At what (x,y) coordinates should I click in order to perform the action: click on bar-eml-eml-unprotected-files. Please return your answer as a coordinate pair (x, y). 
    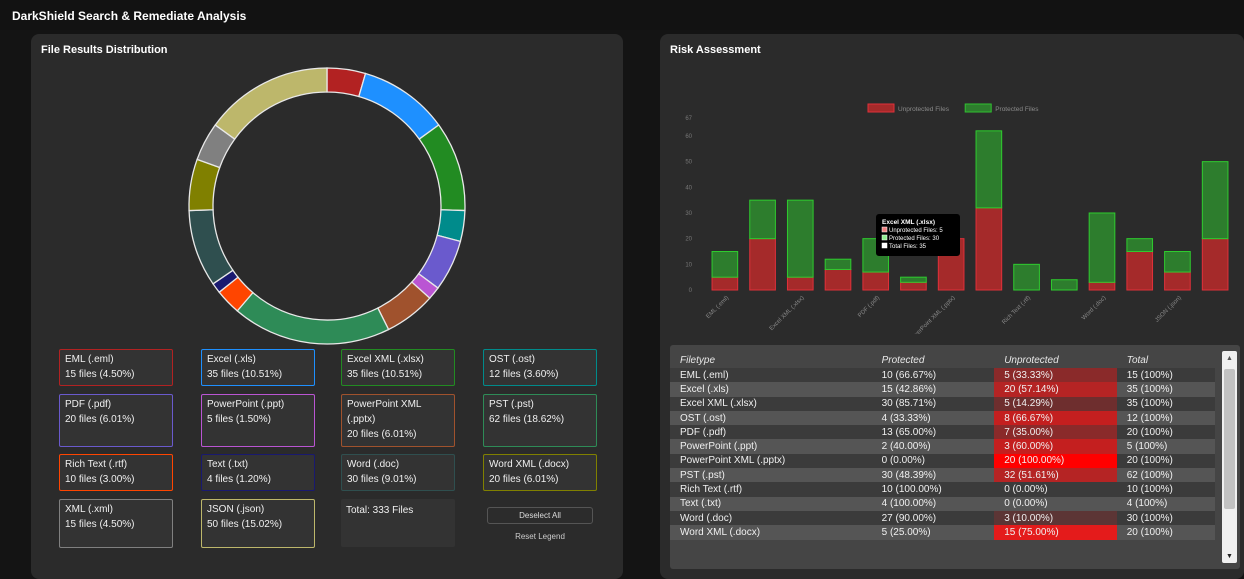
    Looking at the image, I should click on (725, 283).